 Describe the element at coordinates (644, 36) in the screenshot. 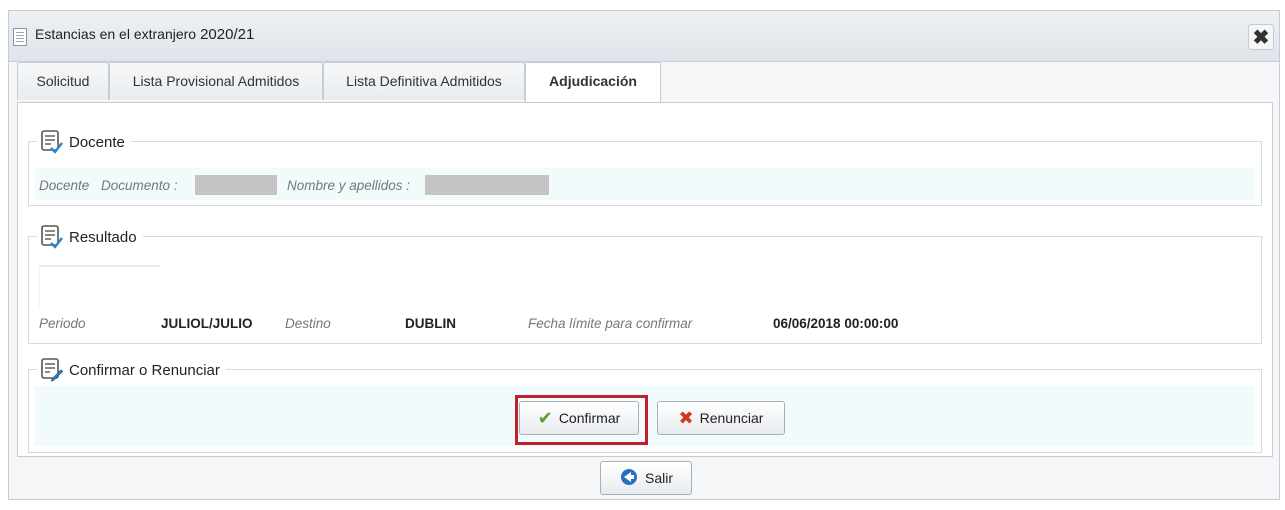

I see `dialog-titlebar: Estancias en el extranjero 2020/21 ✖` at that location.